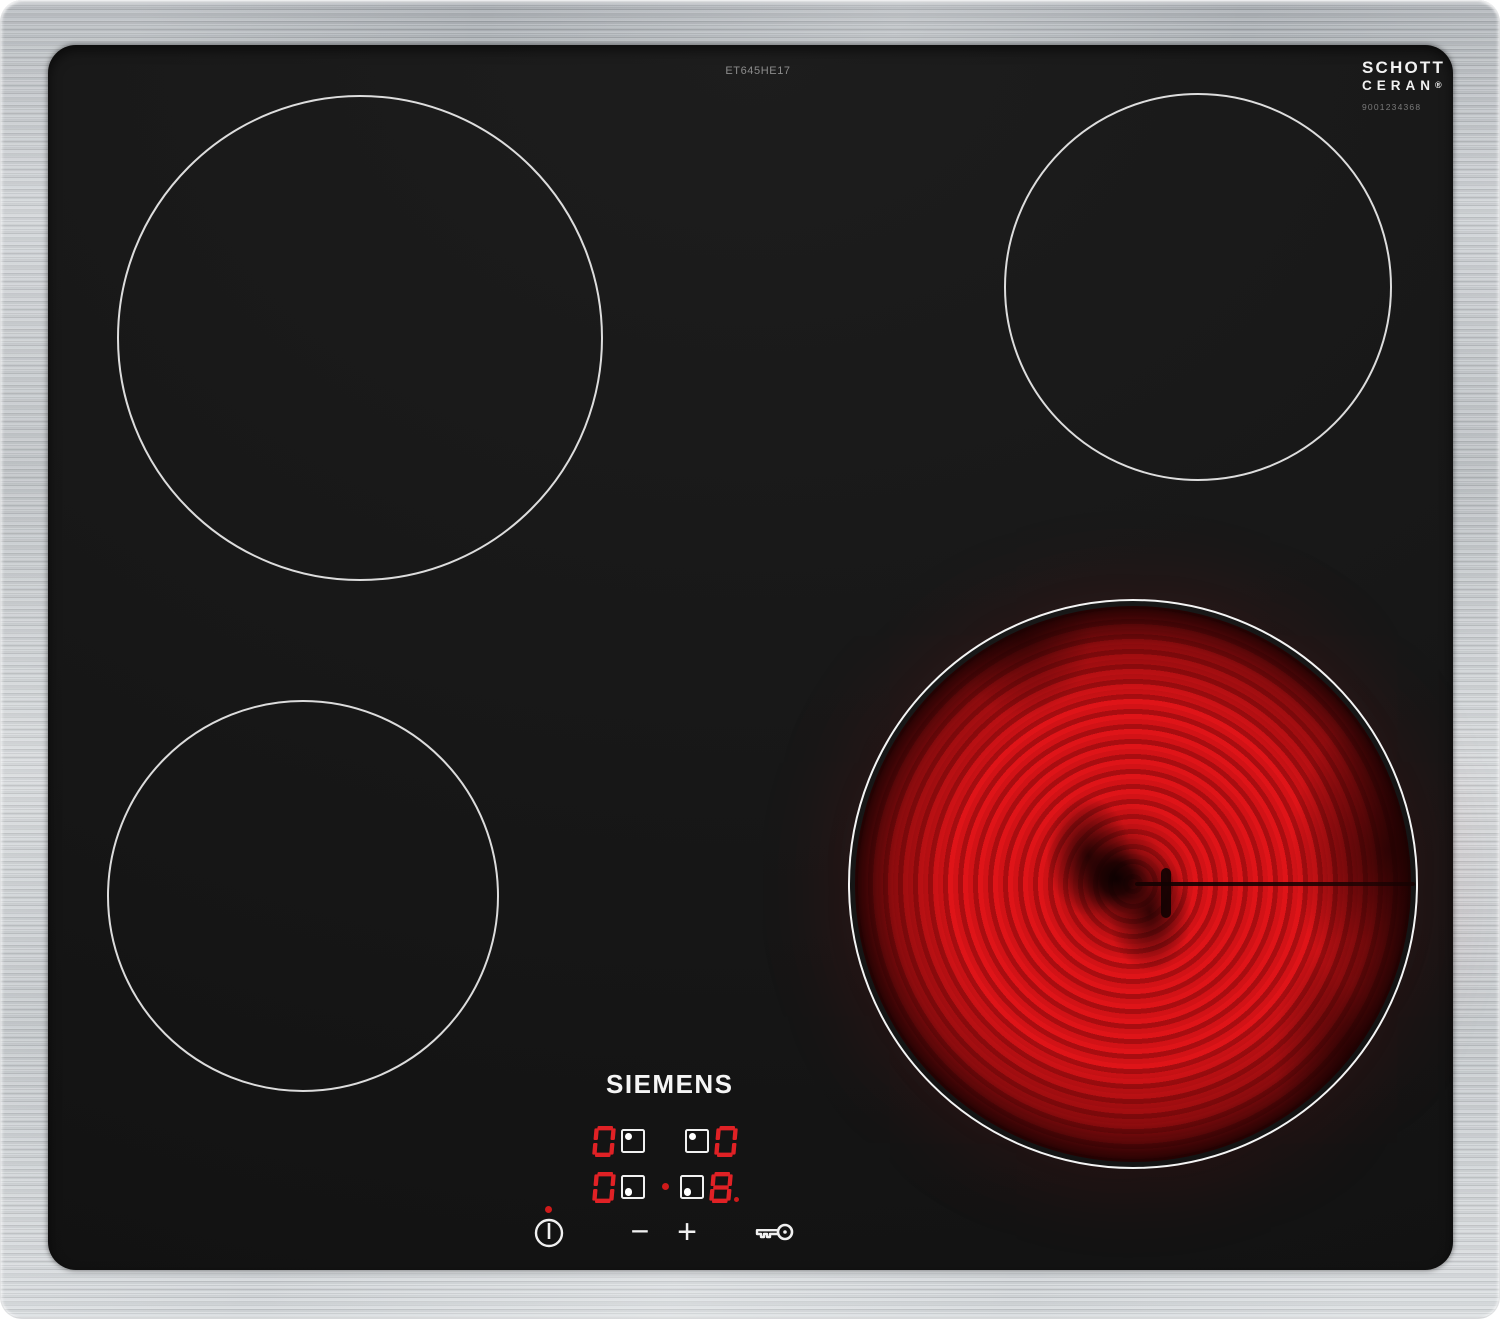 The width and height of the screenshot is (1500, 1319). I want to click on schott-logo-line2: CERAN®, so click(1403, 86).